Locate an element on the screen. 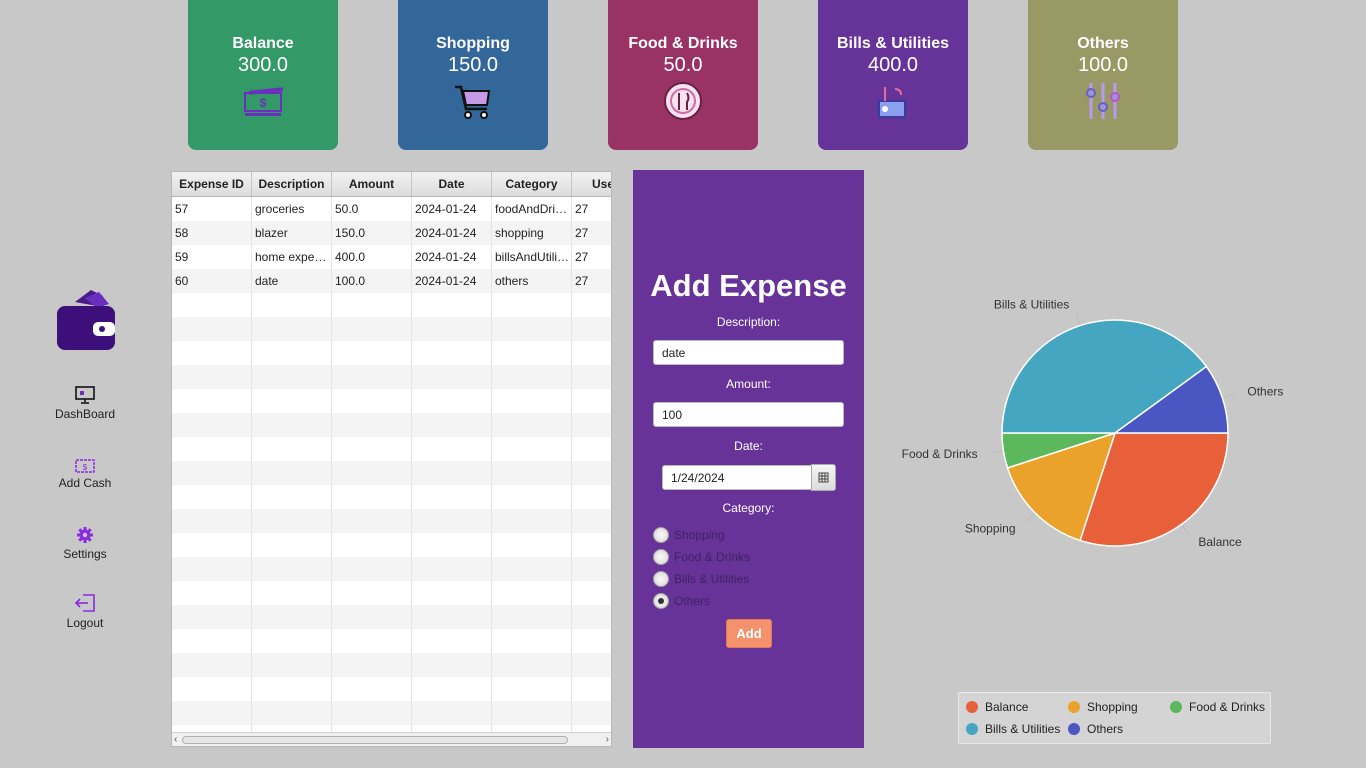  horizontal-scrollbar: ‹ › is located at coordinates (391, 739).